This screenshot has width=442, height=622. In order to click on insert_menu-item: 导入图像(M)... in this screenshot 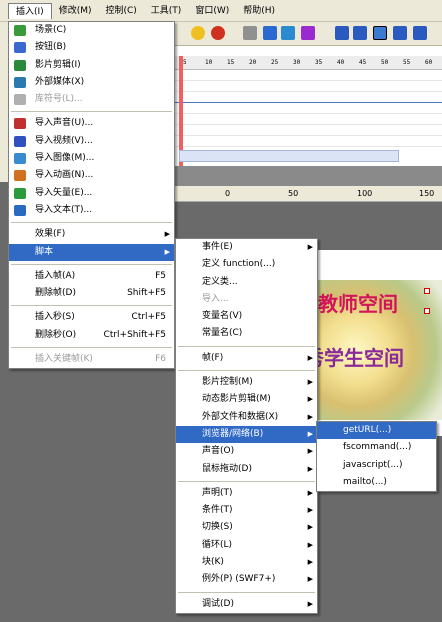, I will do `click(91, 158)`.